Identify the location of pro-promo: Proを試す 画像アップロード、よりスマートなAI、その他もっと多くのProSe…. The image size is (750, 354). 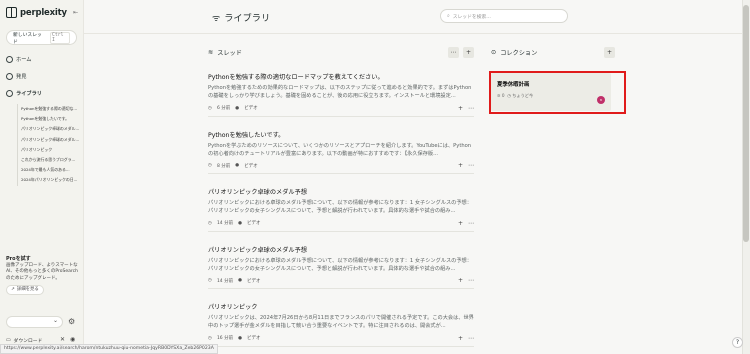
(42, 275).